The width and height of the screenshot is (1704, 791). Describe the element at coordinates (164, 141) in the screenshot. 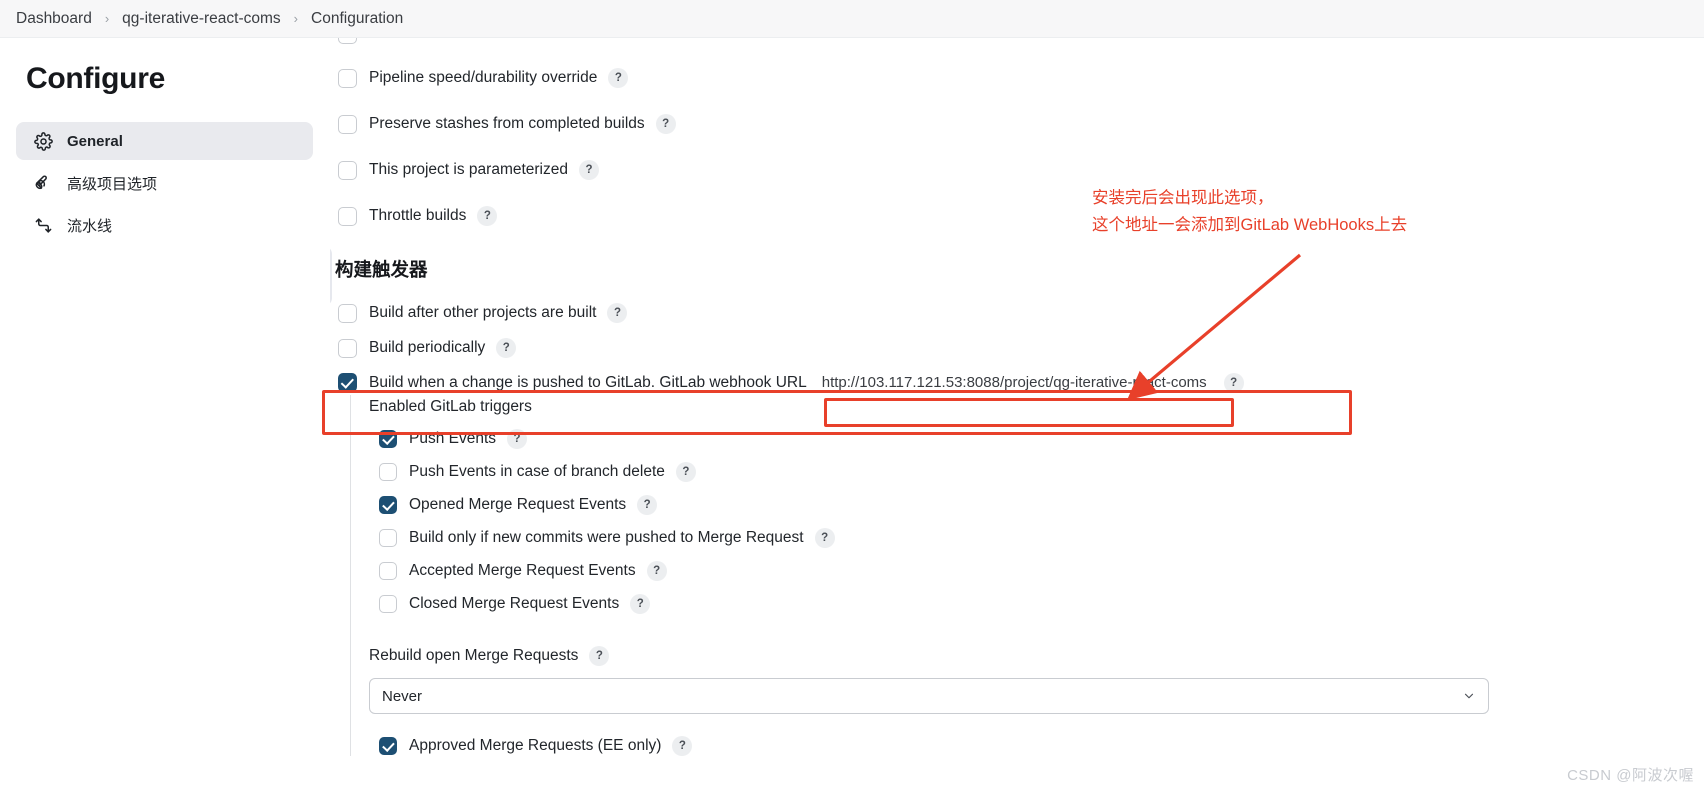

I see `sidebar-item-general: General` at that location.